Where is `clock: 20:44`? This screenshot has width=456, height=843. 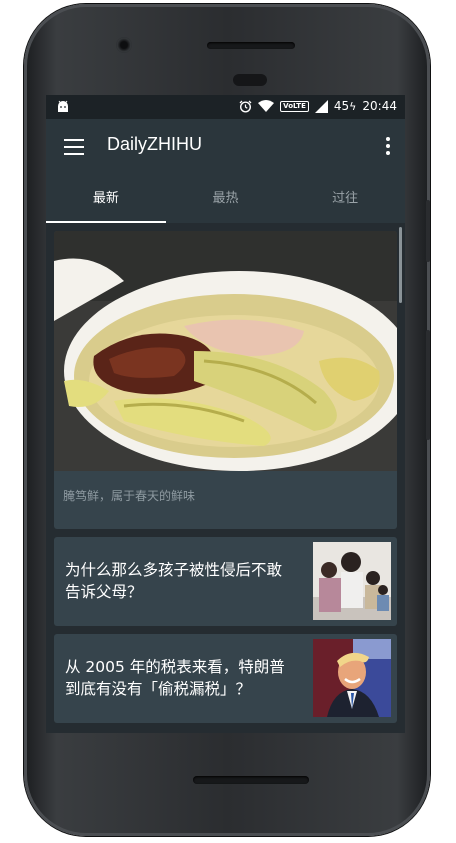 clock: 20:44 is located at coordinates (379, 106).